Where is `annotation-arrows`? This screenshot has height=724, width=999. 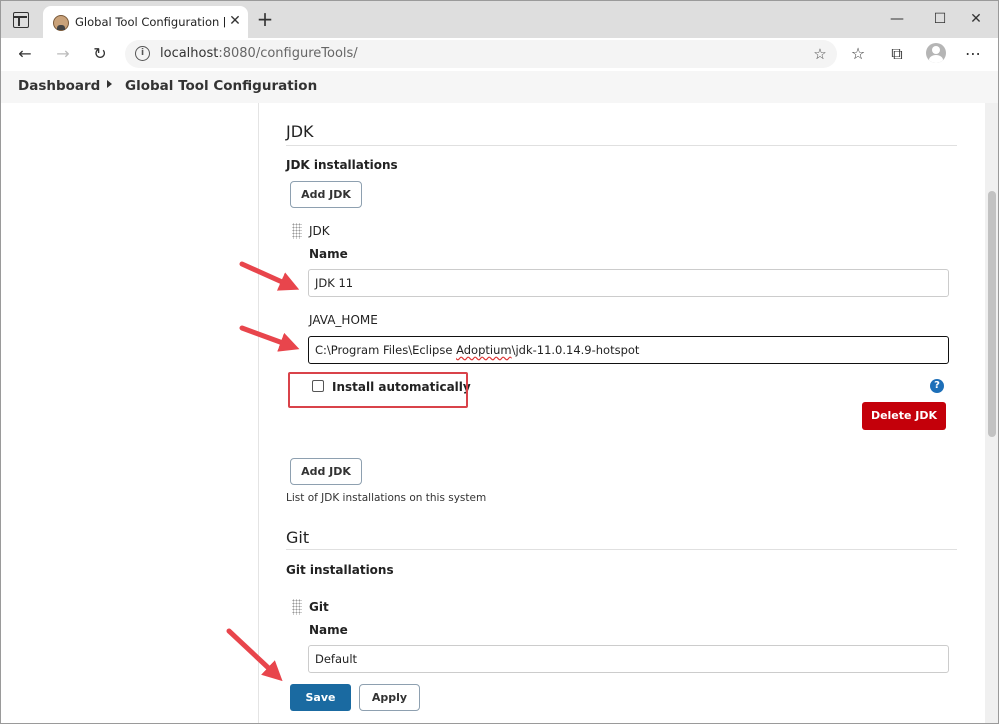
annotation-arrows is located at coordinates (263, 471).